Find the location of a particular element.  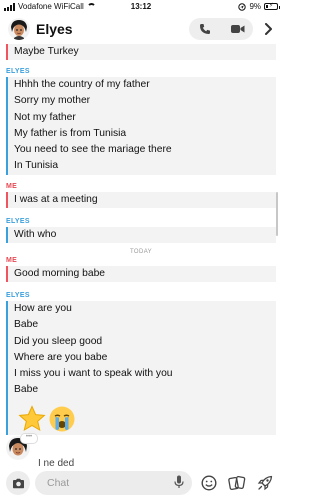

chevron-right-icon is located at coordinates (268, 29).